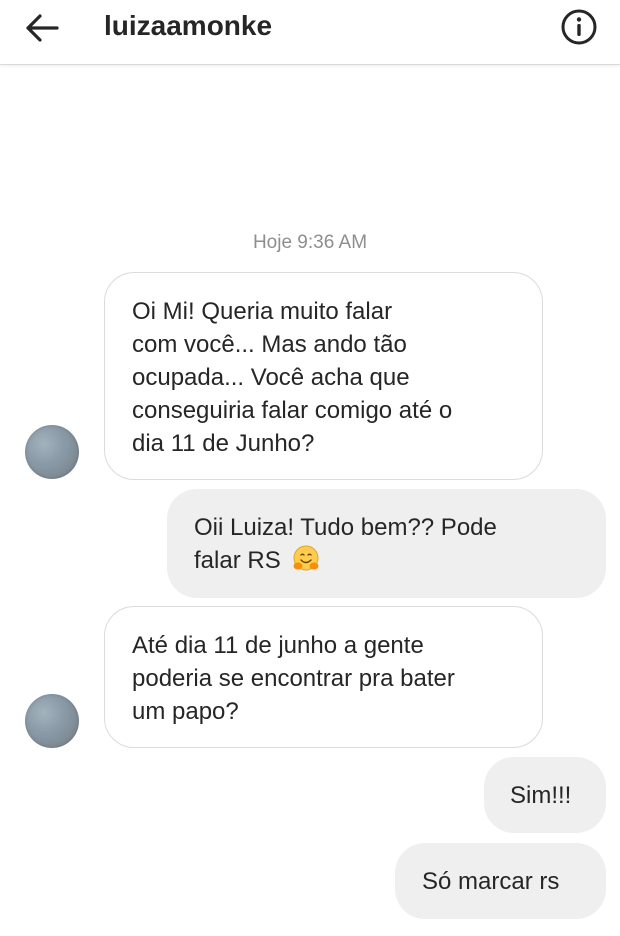 The height and width of the screenshot is (936, 620). Describe the element at coordinates (293, 678) in the screenshot. I see `message-line: poderia se encontrar pra bater` at that location.